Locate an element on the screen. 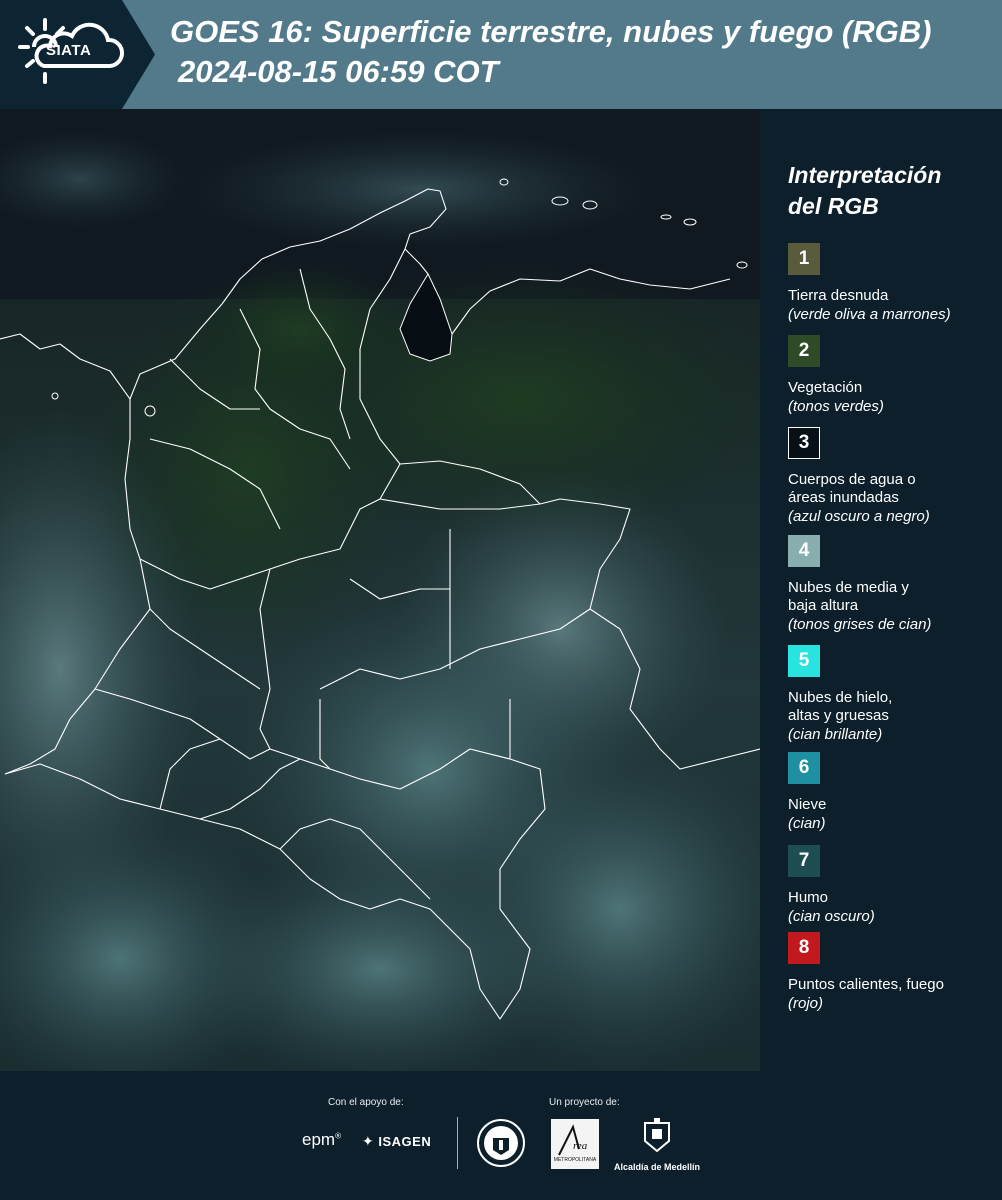 The height and width of the screenshot is (1200, 1002). legend-panel: Interpretación del RGB is located at coordinates (893, 200).